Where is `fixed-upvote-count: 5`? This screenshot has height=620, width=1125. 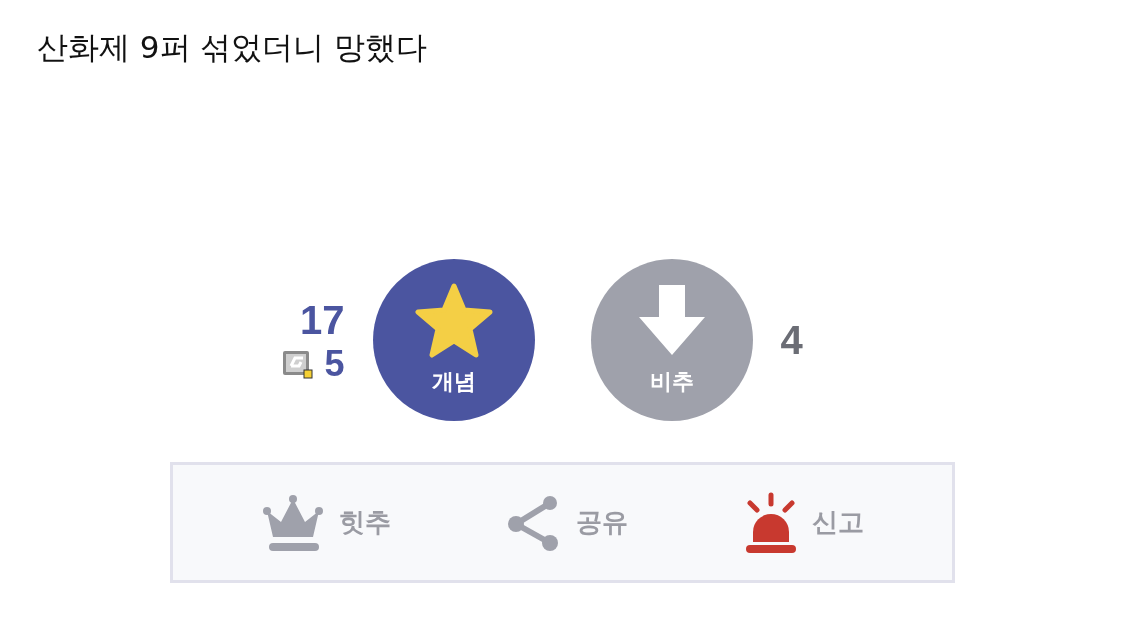
fixed-upvote-count: 5 is located at coordinates (334, 364).